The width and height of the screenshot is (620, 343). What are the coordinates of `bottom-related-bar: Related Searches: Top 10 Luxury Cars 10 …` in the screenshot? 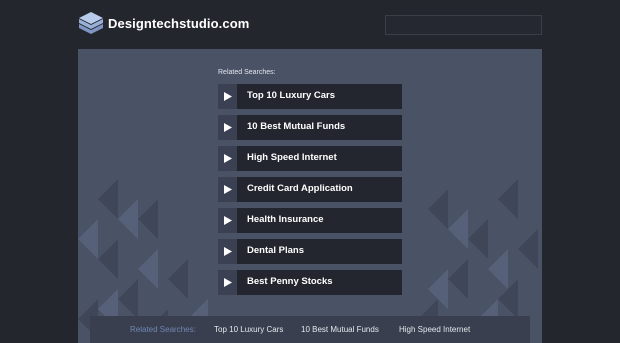 It's located at (310, 329).